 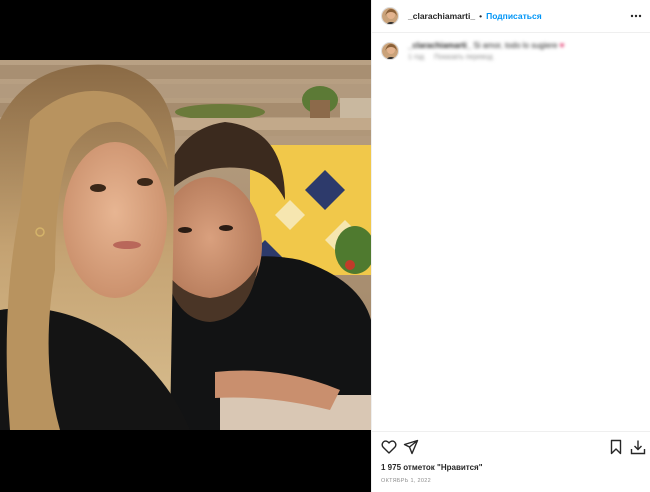 What do you see at coordinates (441, 16) in the screenshot?
I see `author-username: _clarachiamarti_` at bounding box center [441, 16].